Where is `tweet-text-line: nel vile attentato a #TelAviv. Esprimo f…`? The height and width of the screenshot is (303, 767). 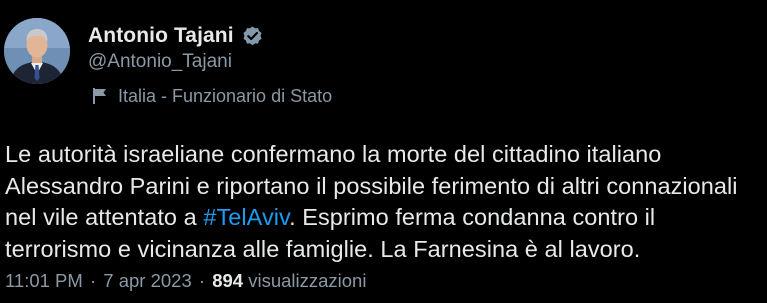
tweet-text-line: nel vile attentato a #TelAviv. Esprimo f… is located at coordinates (385, 218).